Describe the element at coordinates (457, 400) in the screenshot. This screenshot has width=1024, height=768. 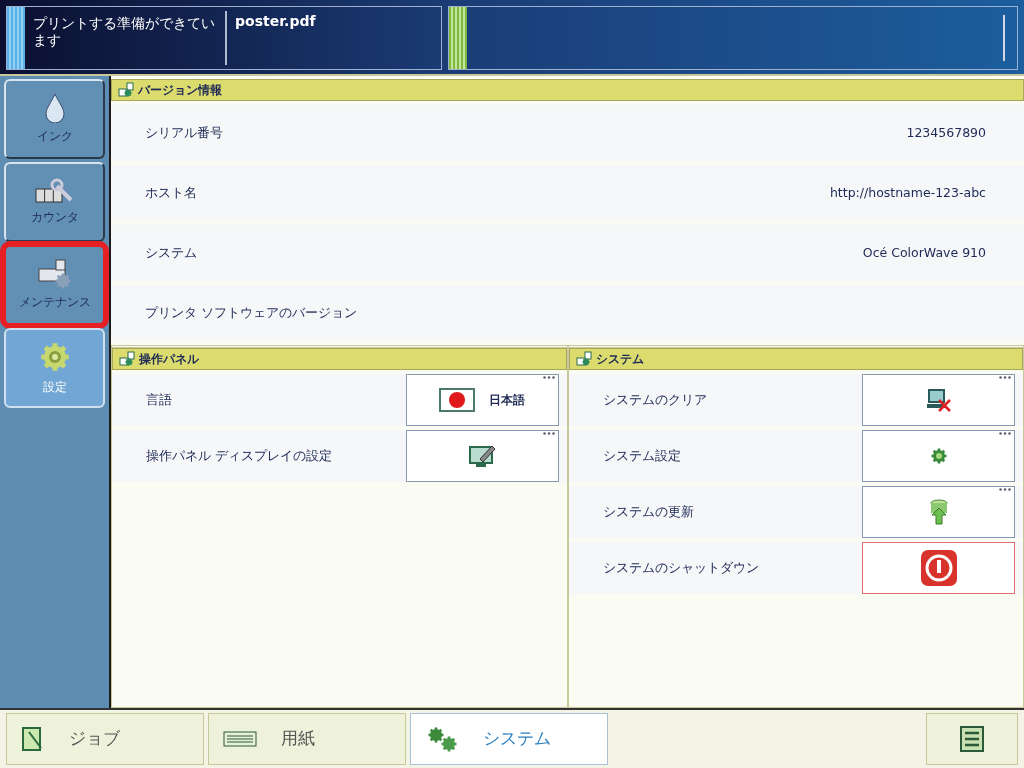
I see `japan-flag-icon` at that location.